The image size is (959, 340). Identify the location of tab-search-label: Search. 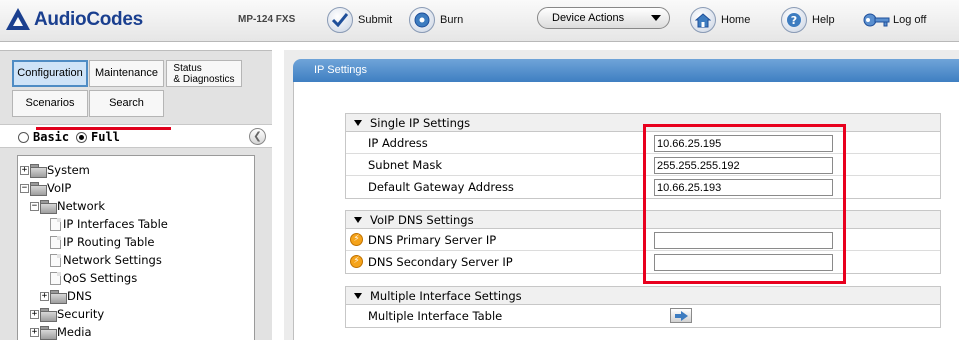
(126, 103).